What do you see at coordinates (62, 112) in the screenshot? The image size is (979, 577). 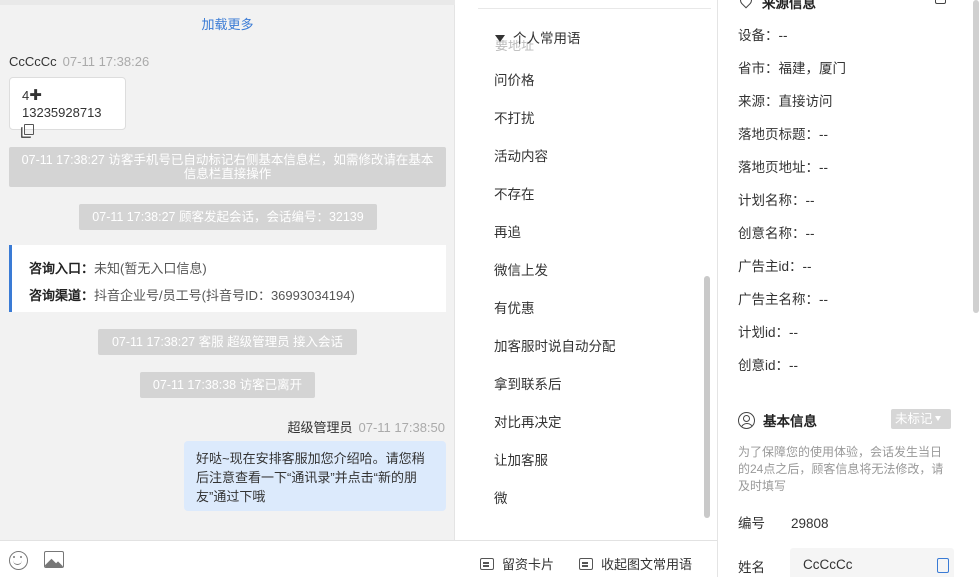 I see `phone-number: 13235928713` at bounding box center [62, 112].